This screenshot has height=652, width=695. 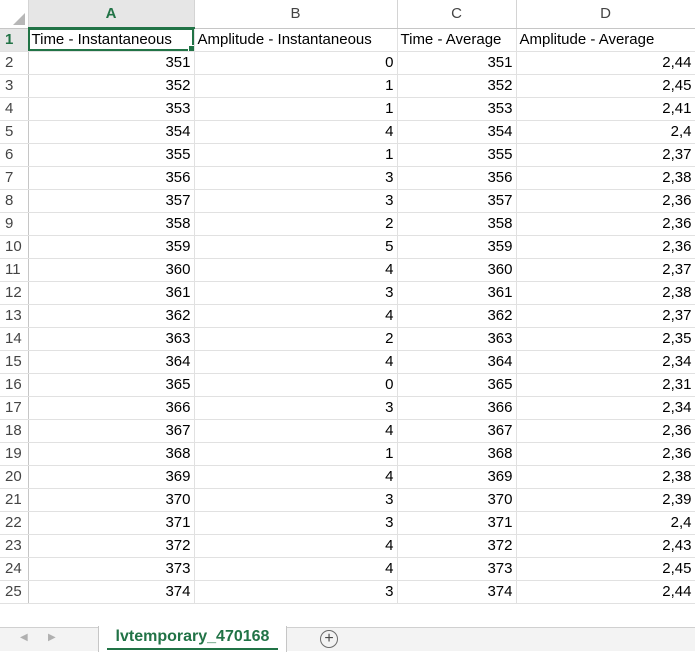 What do you see at coordinates (111, 362) in the screenshot?
I see `cell-a: 364` at bounding box center [111, 362].